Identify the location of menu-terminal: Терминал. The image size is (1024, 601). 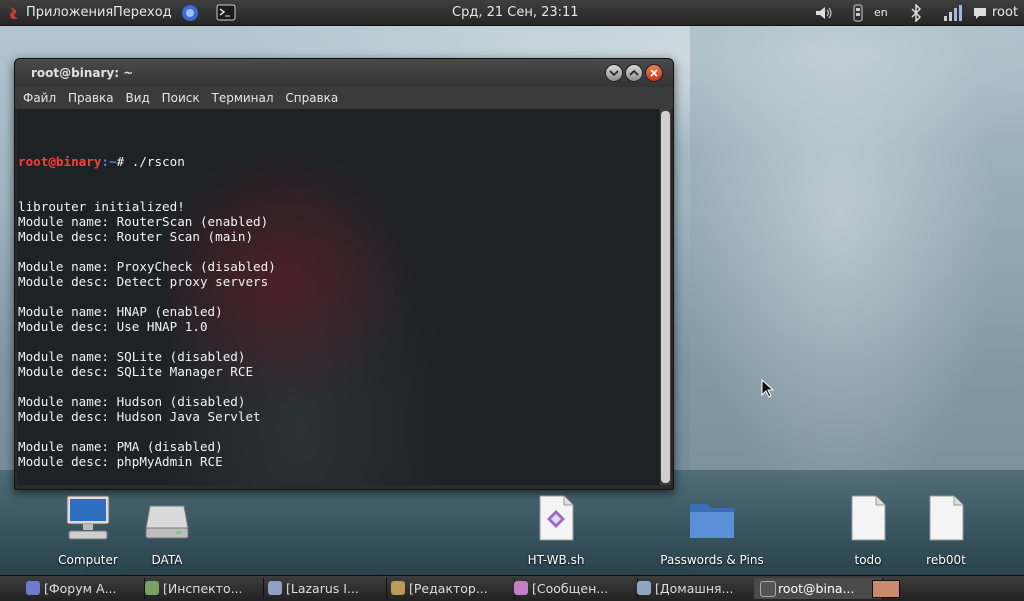
(242, 98).